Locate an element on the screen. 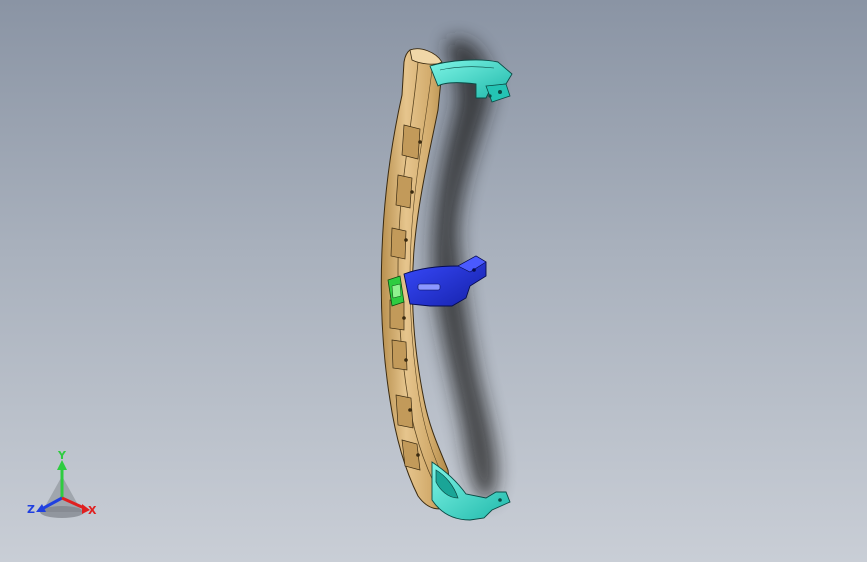  triad-x-label: X is located at coordinates (92, 510).